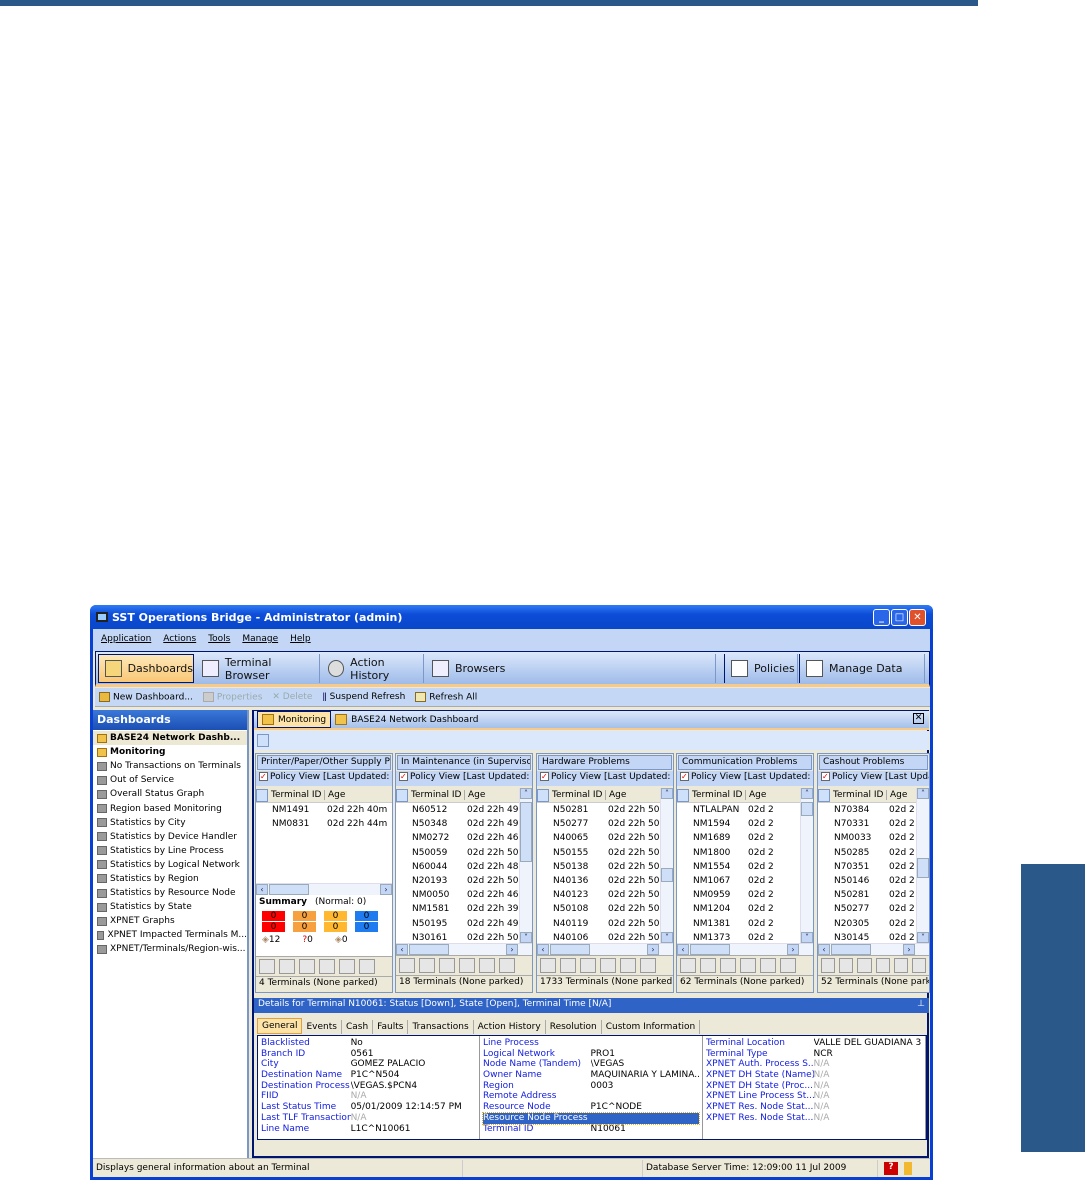 The height and width of the screenshot is (1180, 1085). What do you see at coordinates (605, 895) in the screenshot?
I see `table-row: N40123 02d 22h 50m` at bounding box center [605, 895].